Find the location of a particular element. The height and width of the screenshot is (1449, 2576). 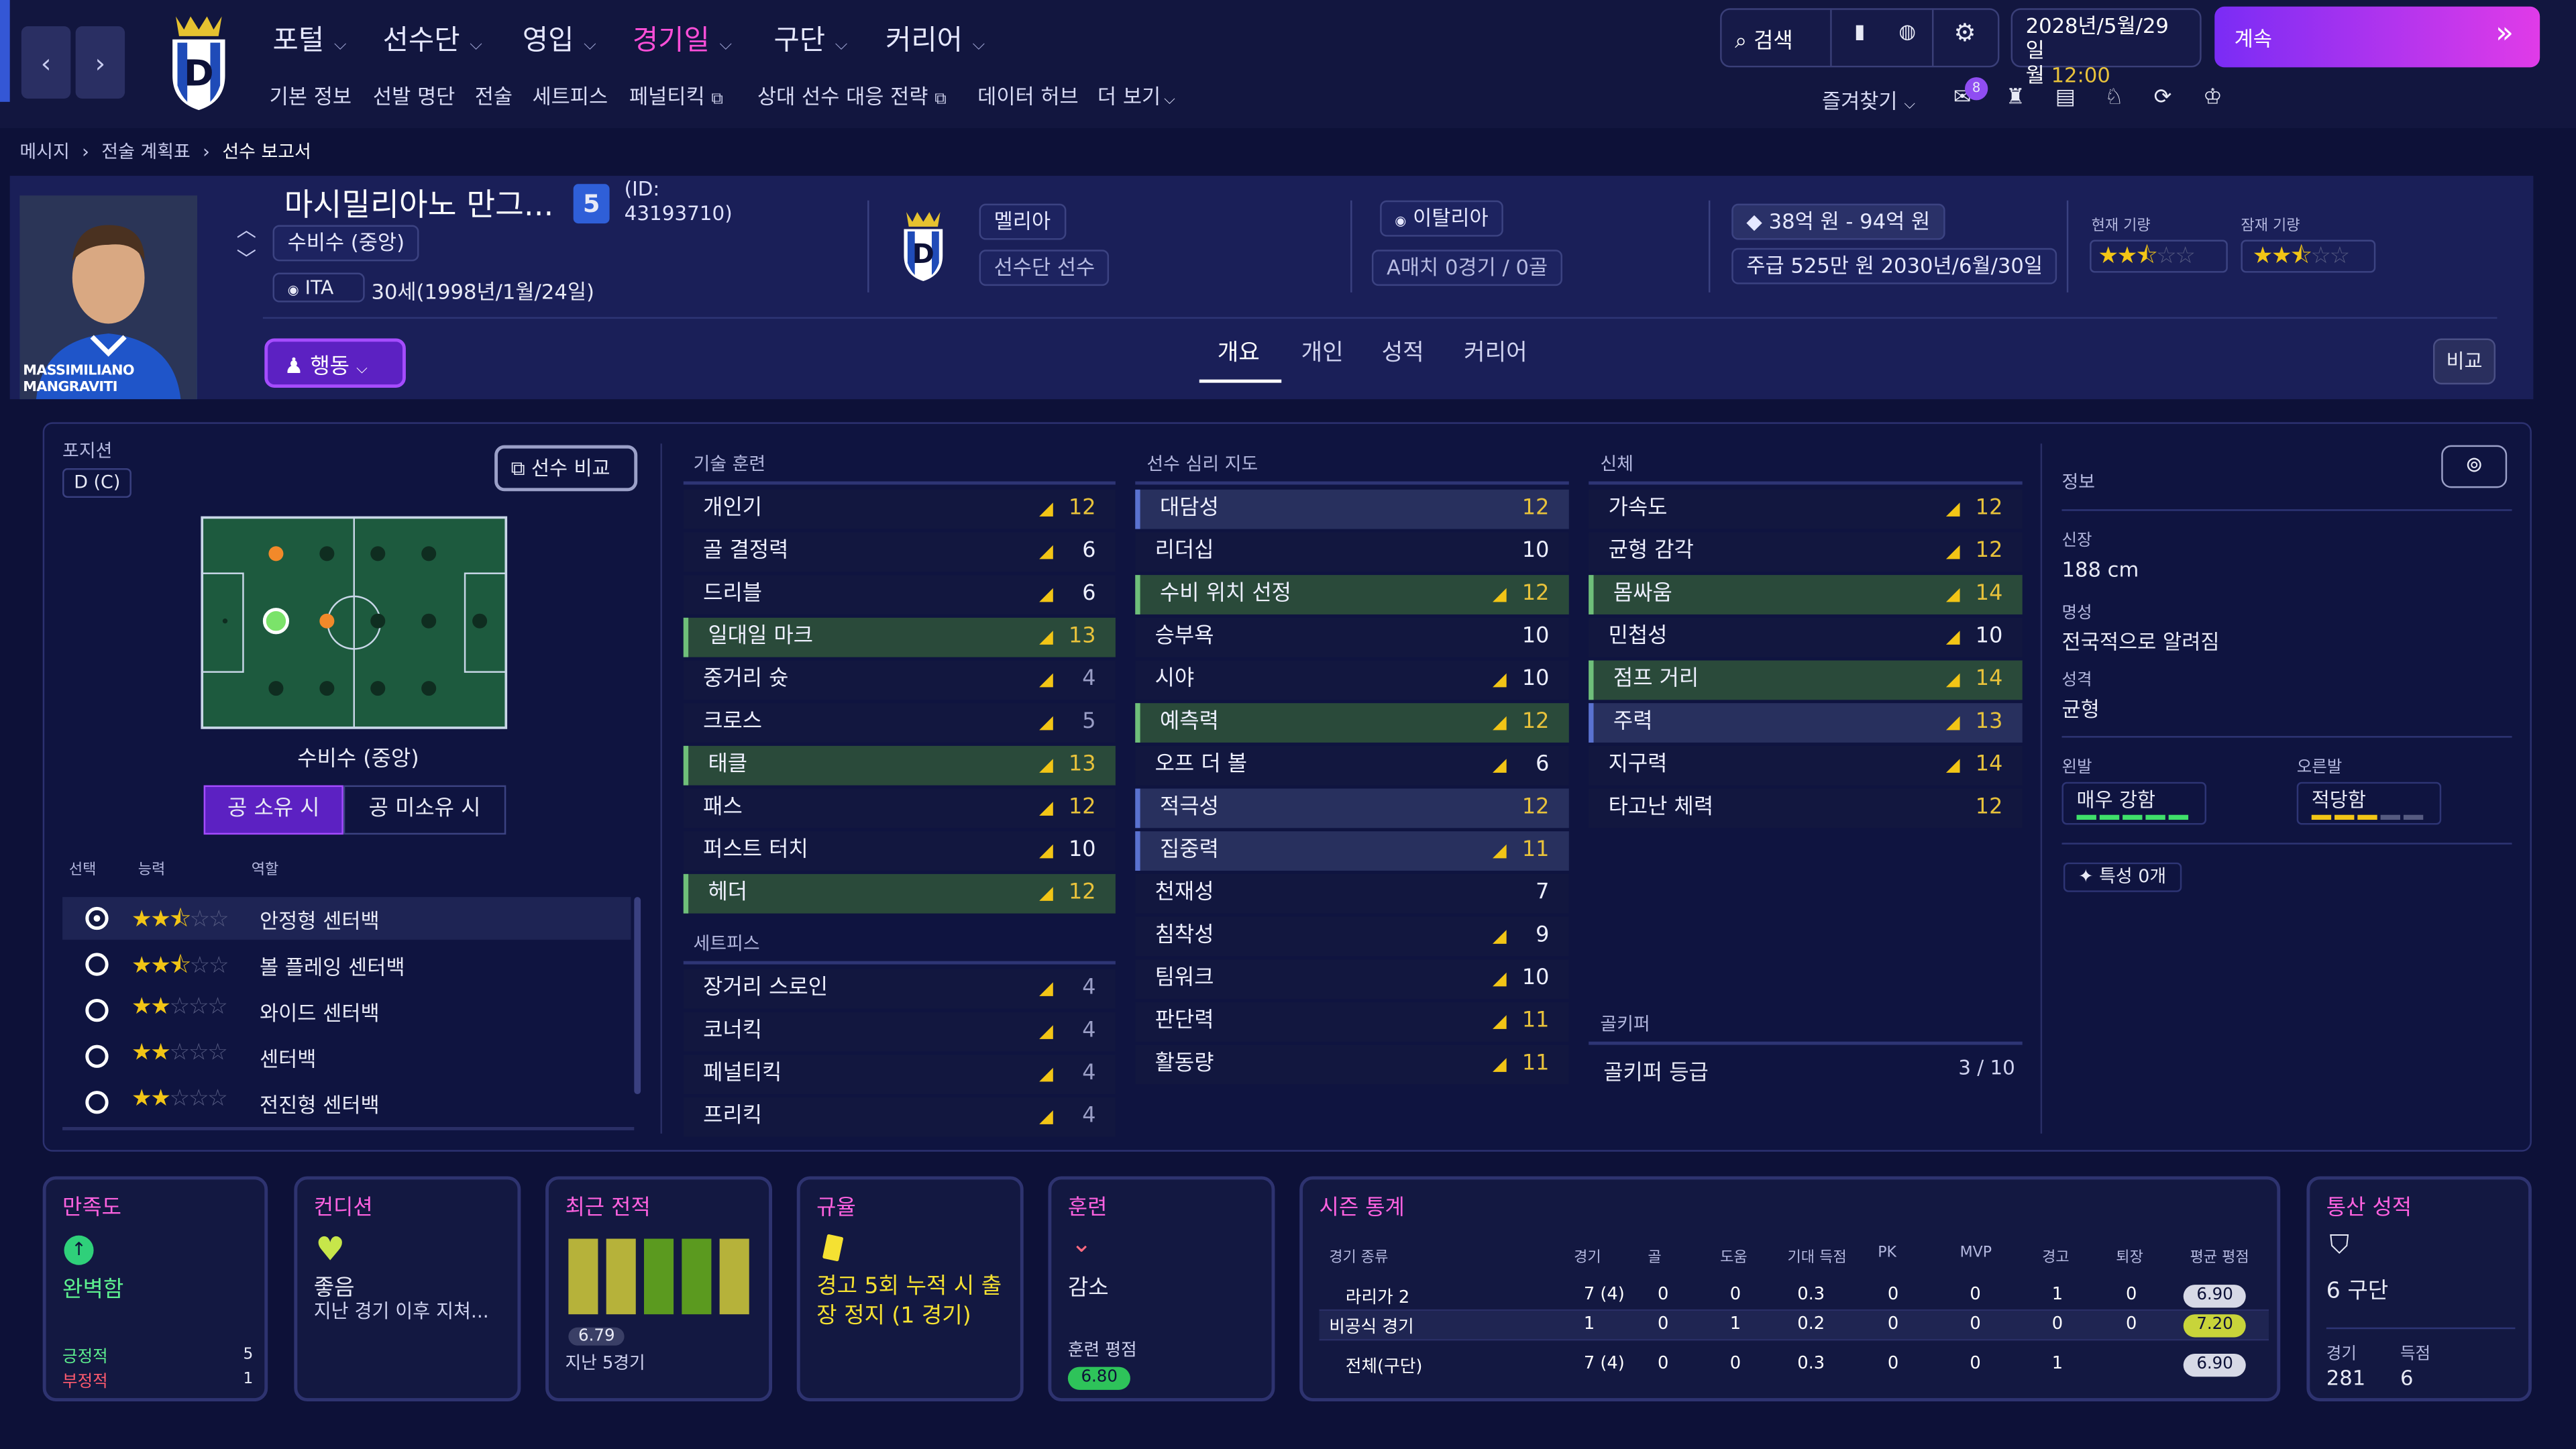

scout-icon: ♘ is located at coordinates (2114, 97).